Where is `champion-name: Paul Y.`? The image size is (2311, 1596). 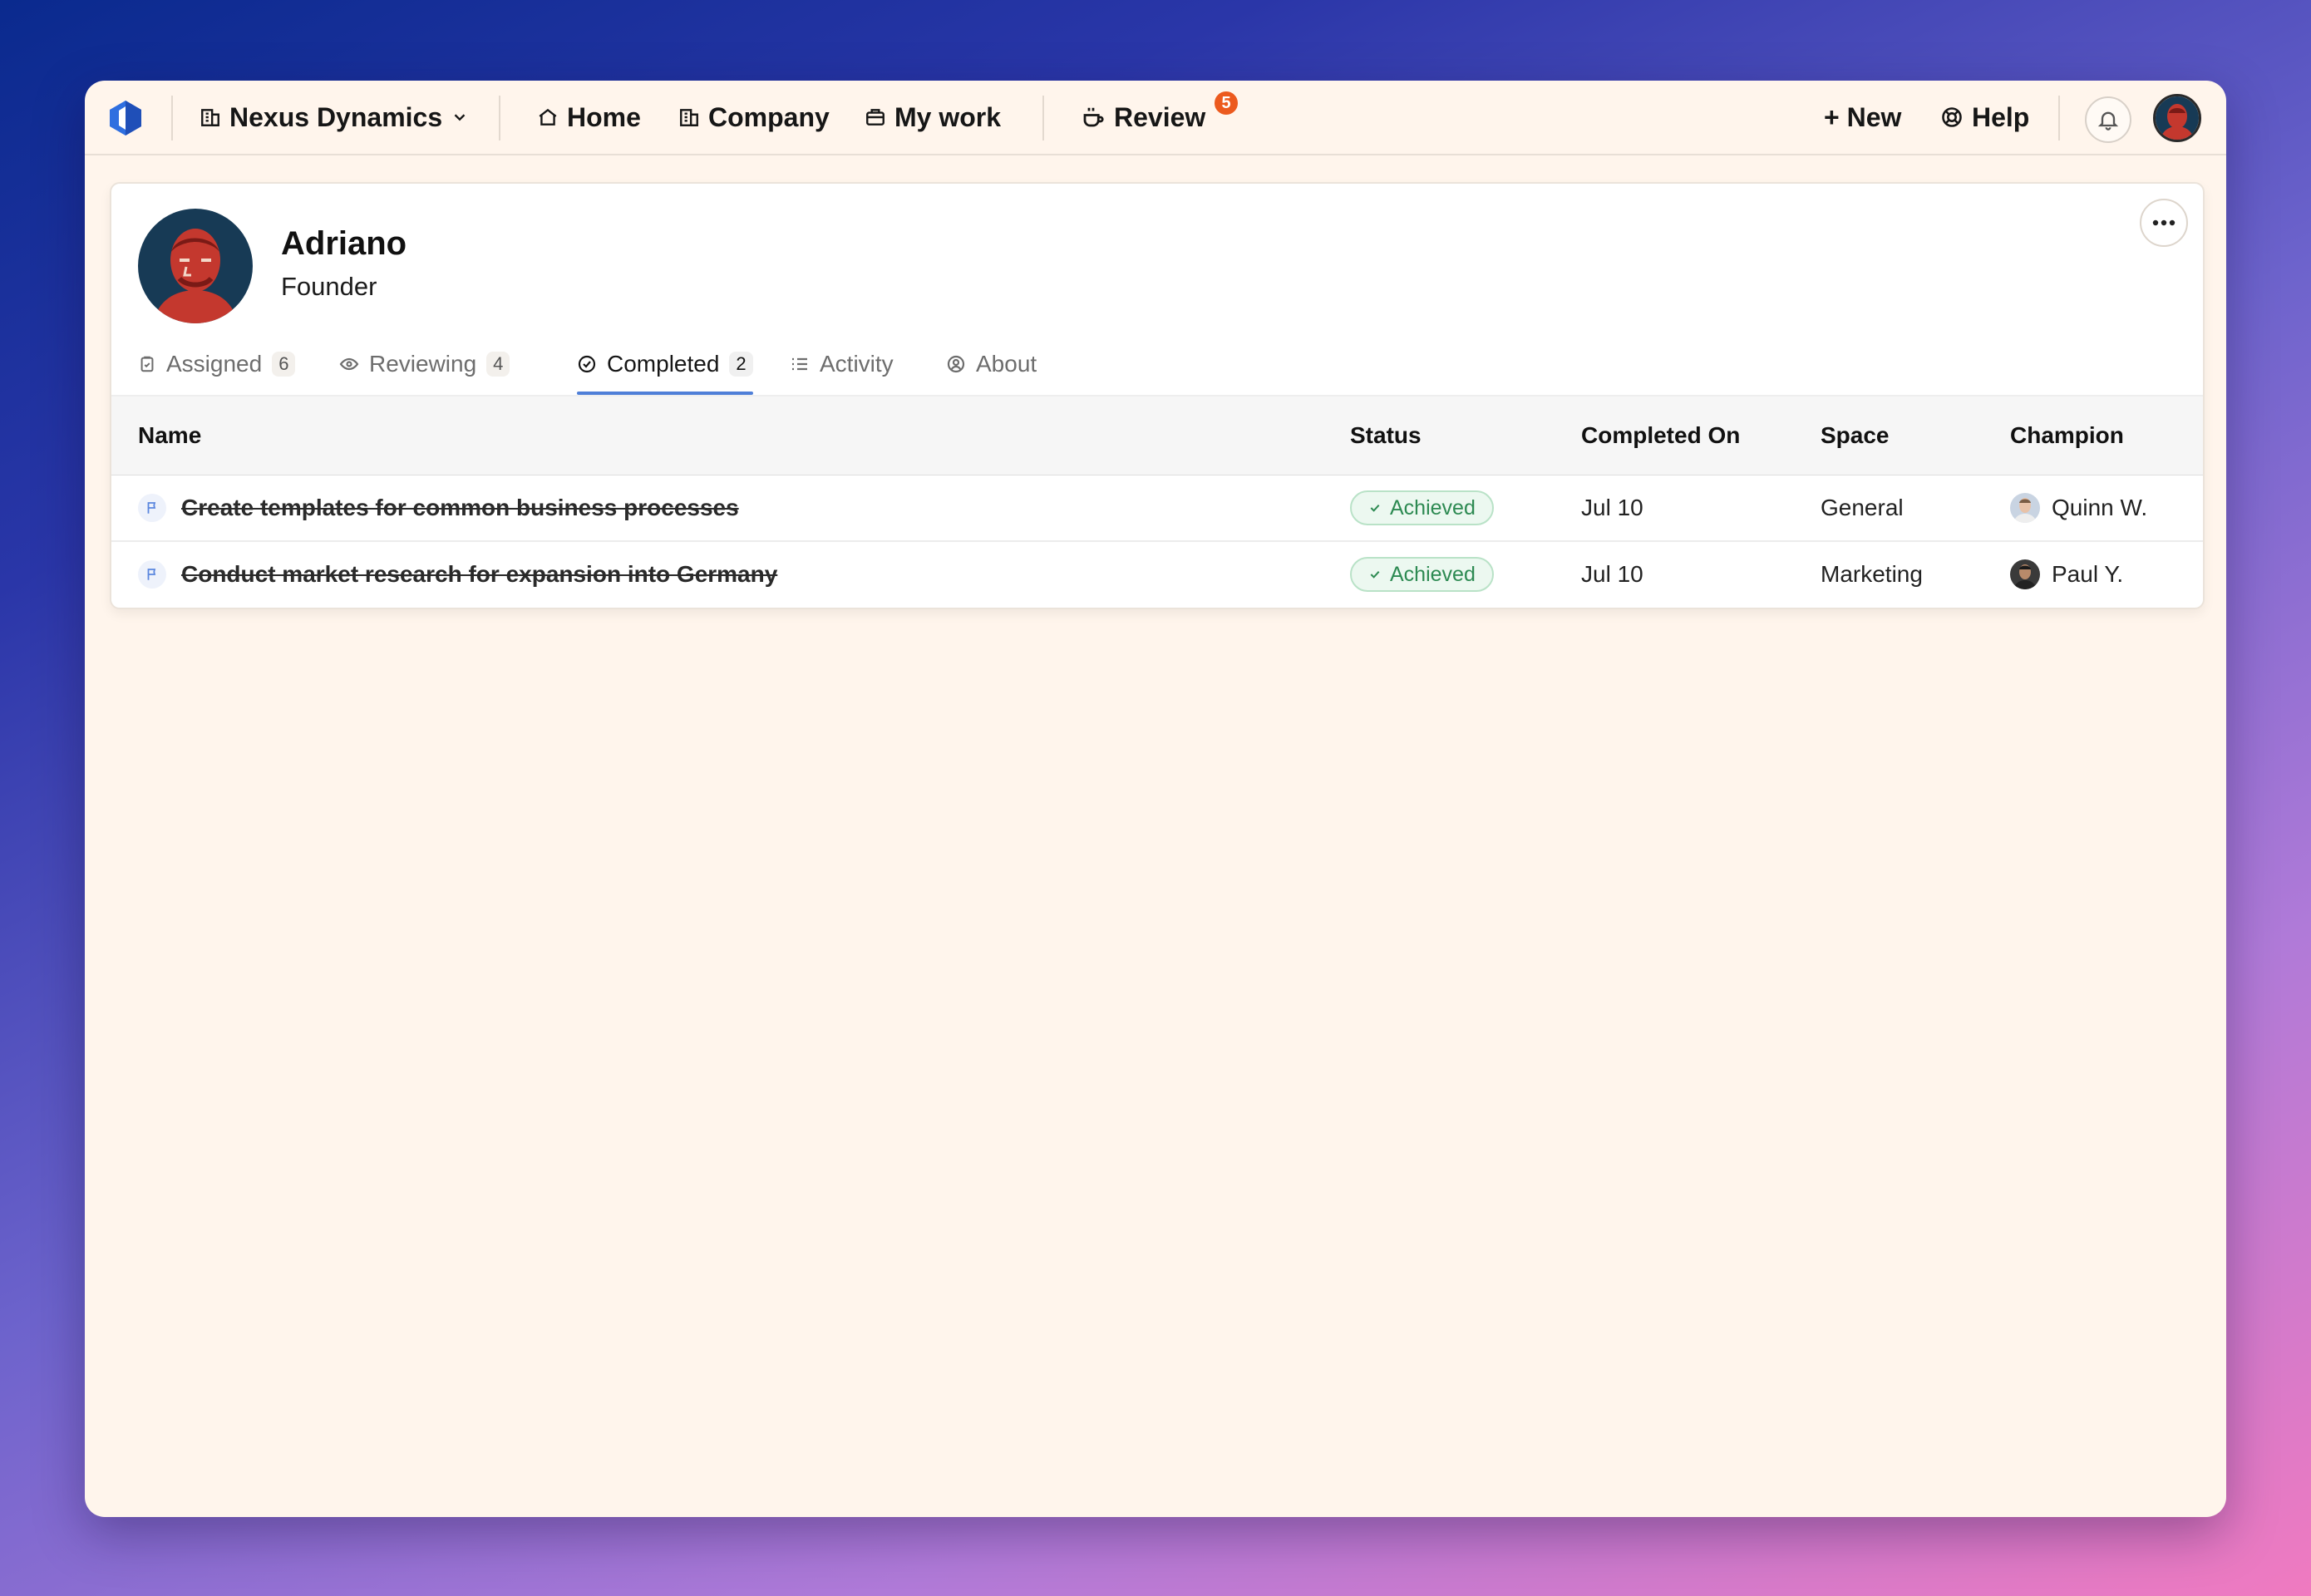
champion-name: Paul Y. is located at coordinates (2088, 574).